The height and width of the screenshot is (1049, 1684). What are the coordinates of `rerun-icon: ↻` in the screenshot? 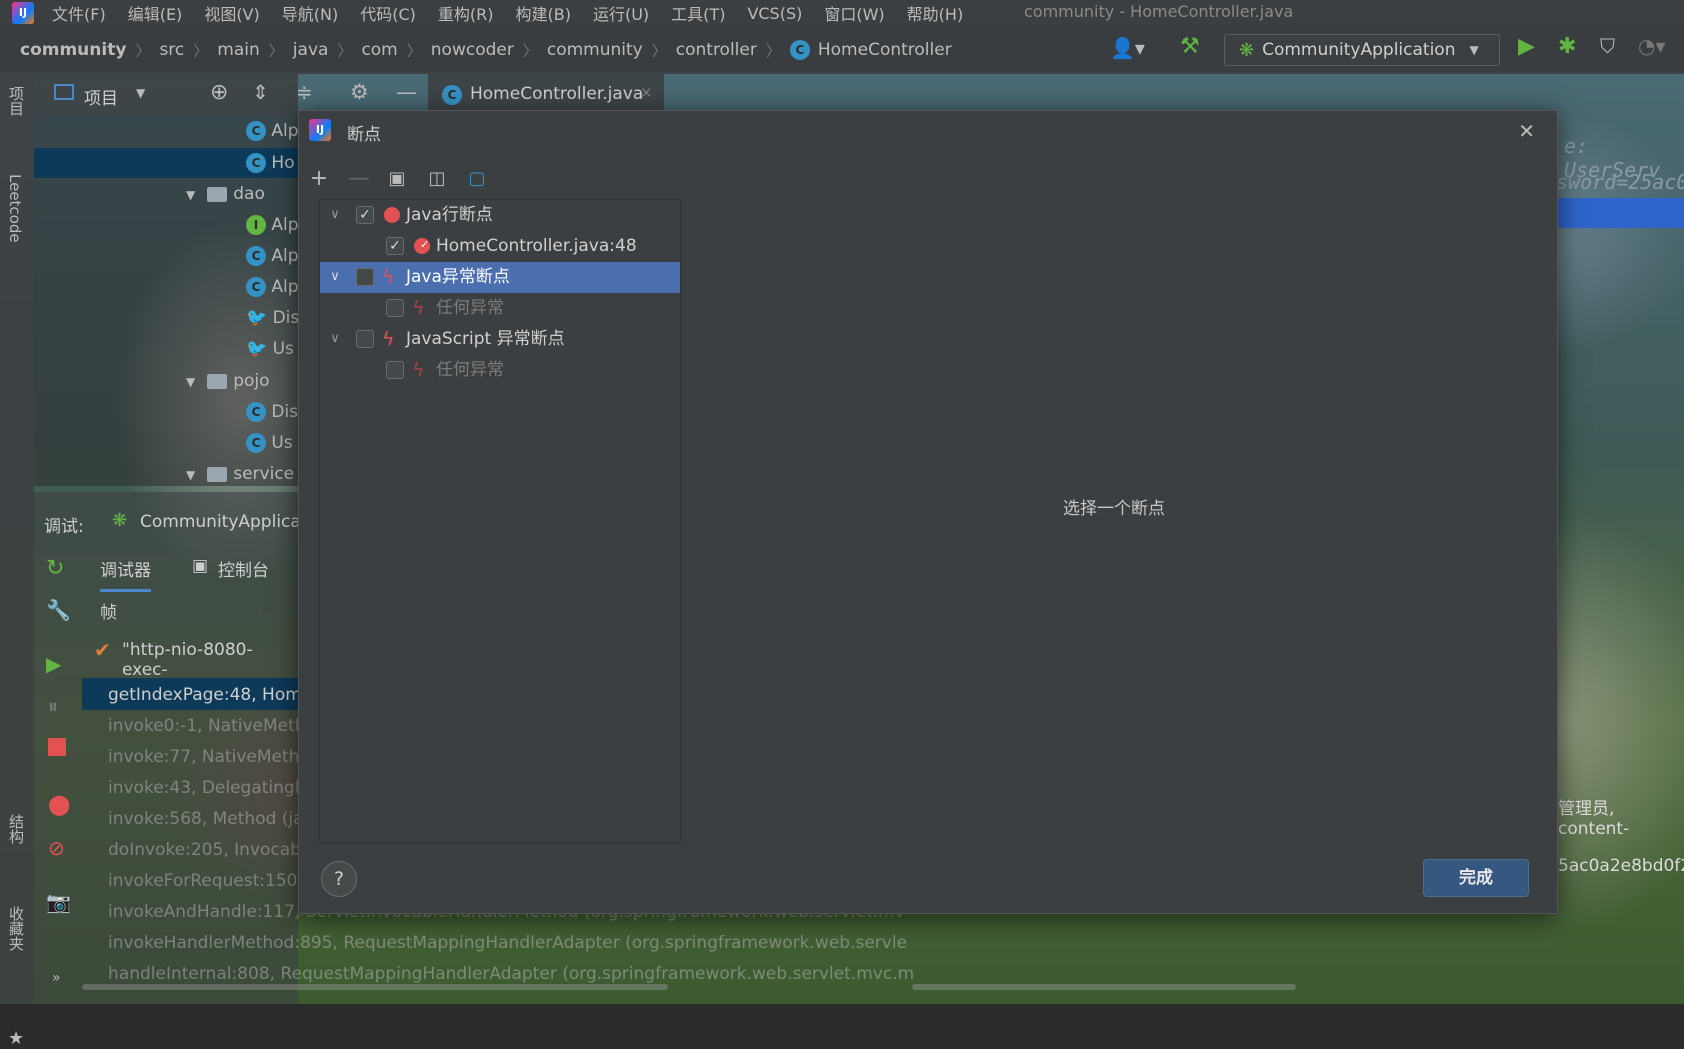 It's located at (55, 568).